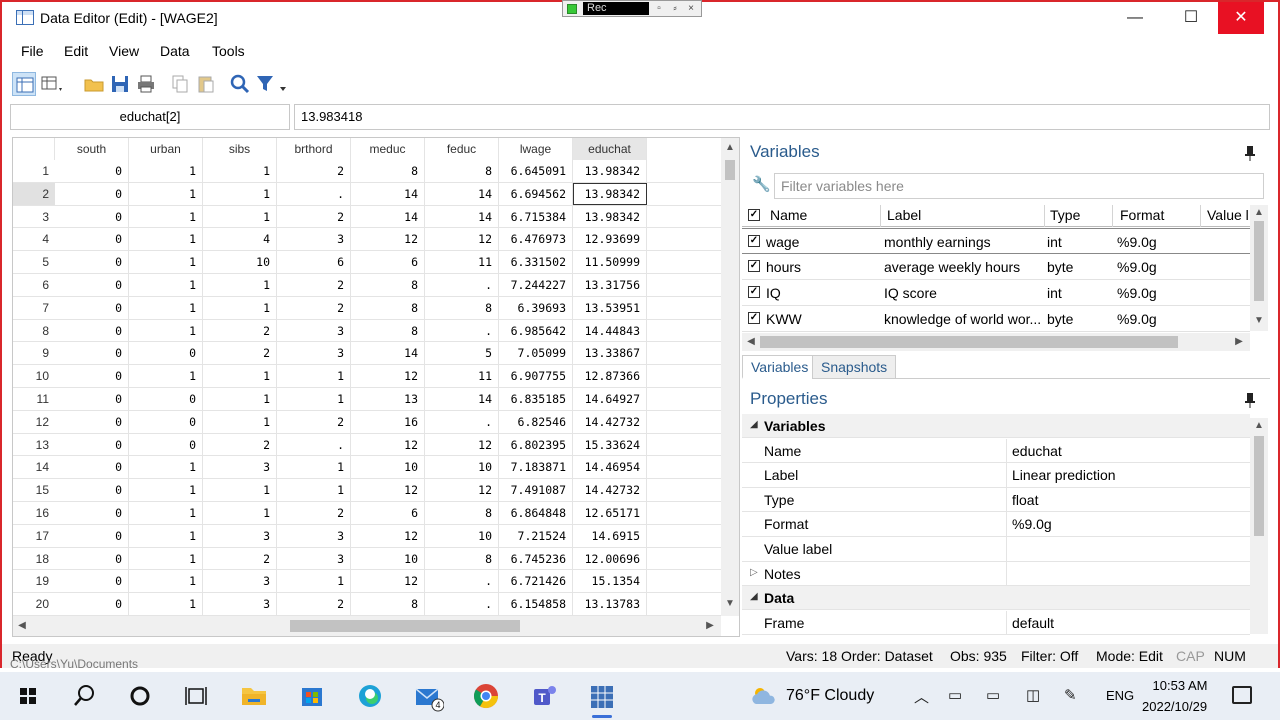  I want to click on cell-educhat: 14.64927, so click(610, 399).